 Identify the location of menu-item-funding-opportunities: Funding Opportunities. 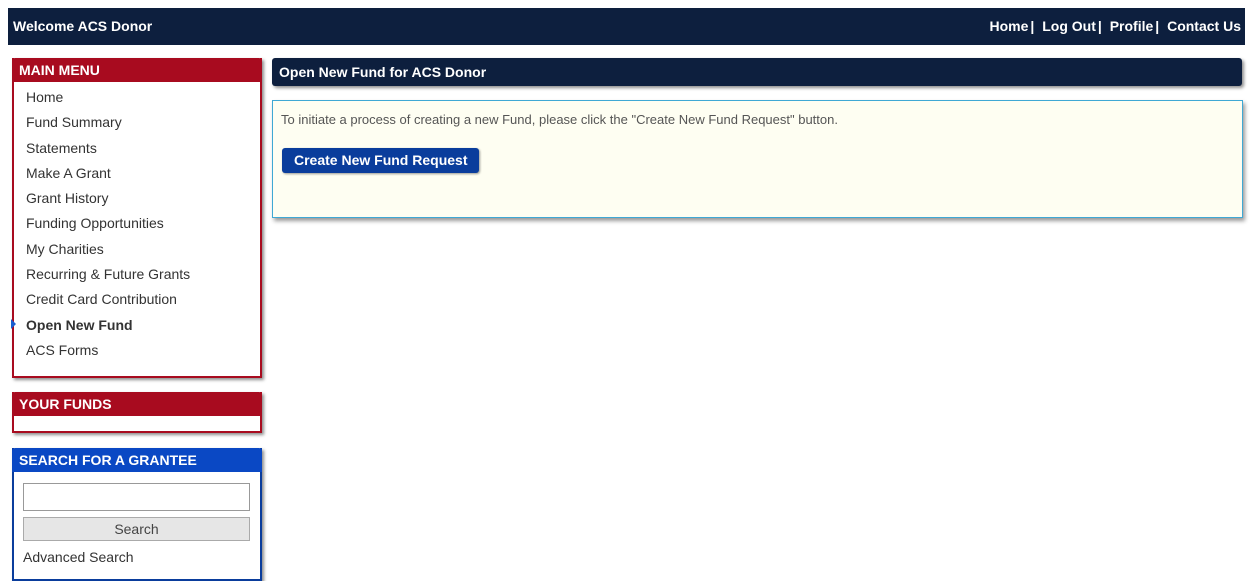
(137, 225).